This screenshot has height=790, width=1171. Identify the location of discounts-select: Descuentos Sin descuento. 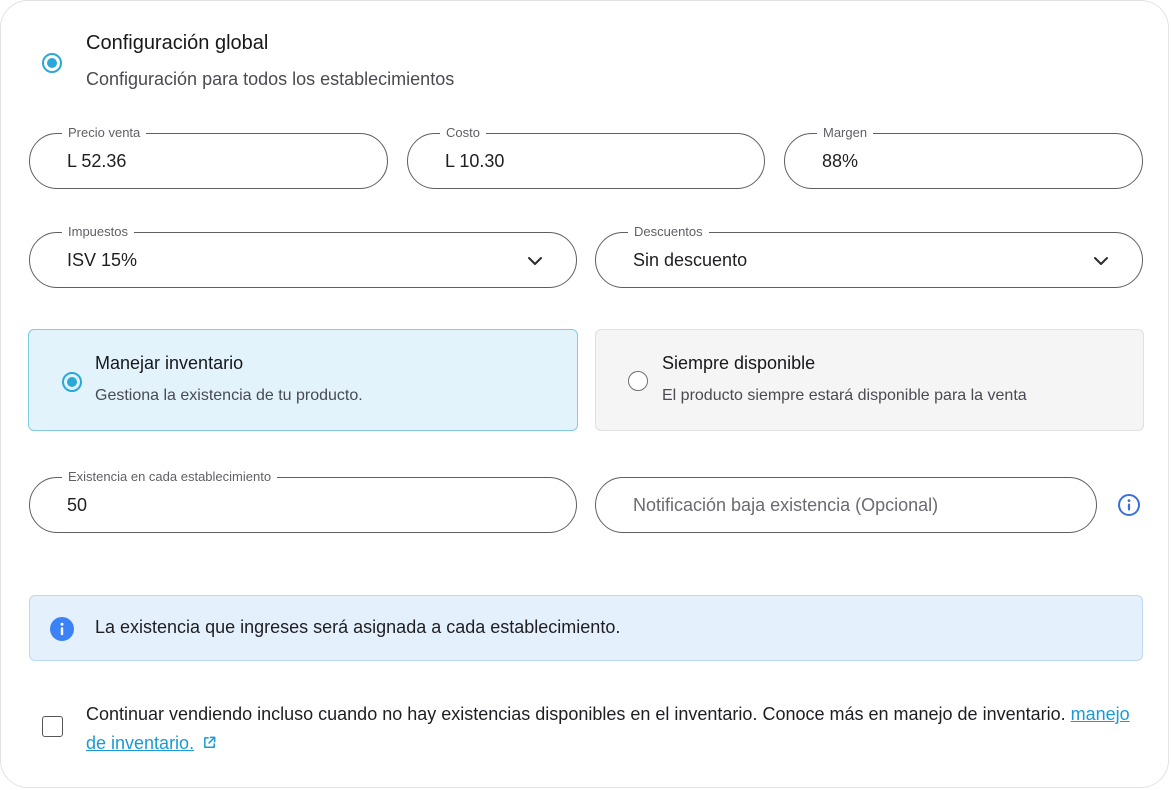
(869, 256).